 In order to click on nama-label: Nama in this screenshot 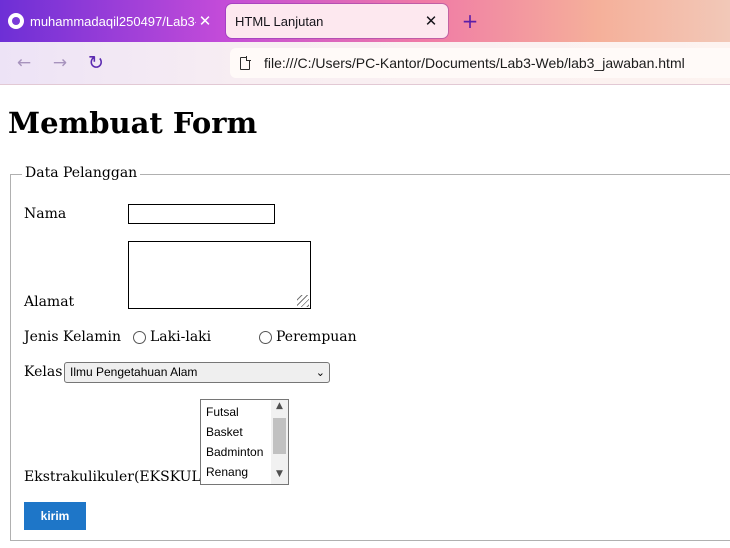, I will do `click(45, 214)`.